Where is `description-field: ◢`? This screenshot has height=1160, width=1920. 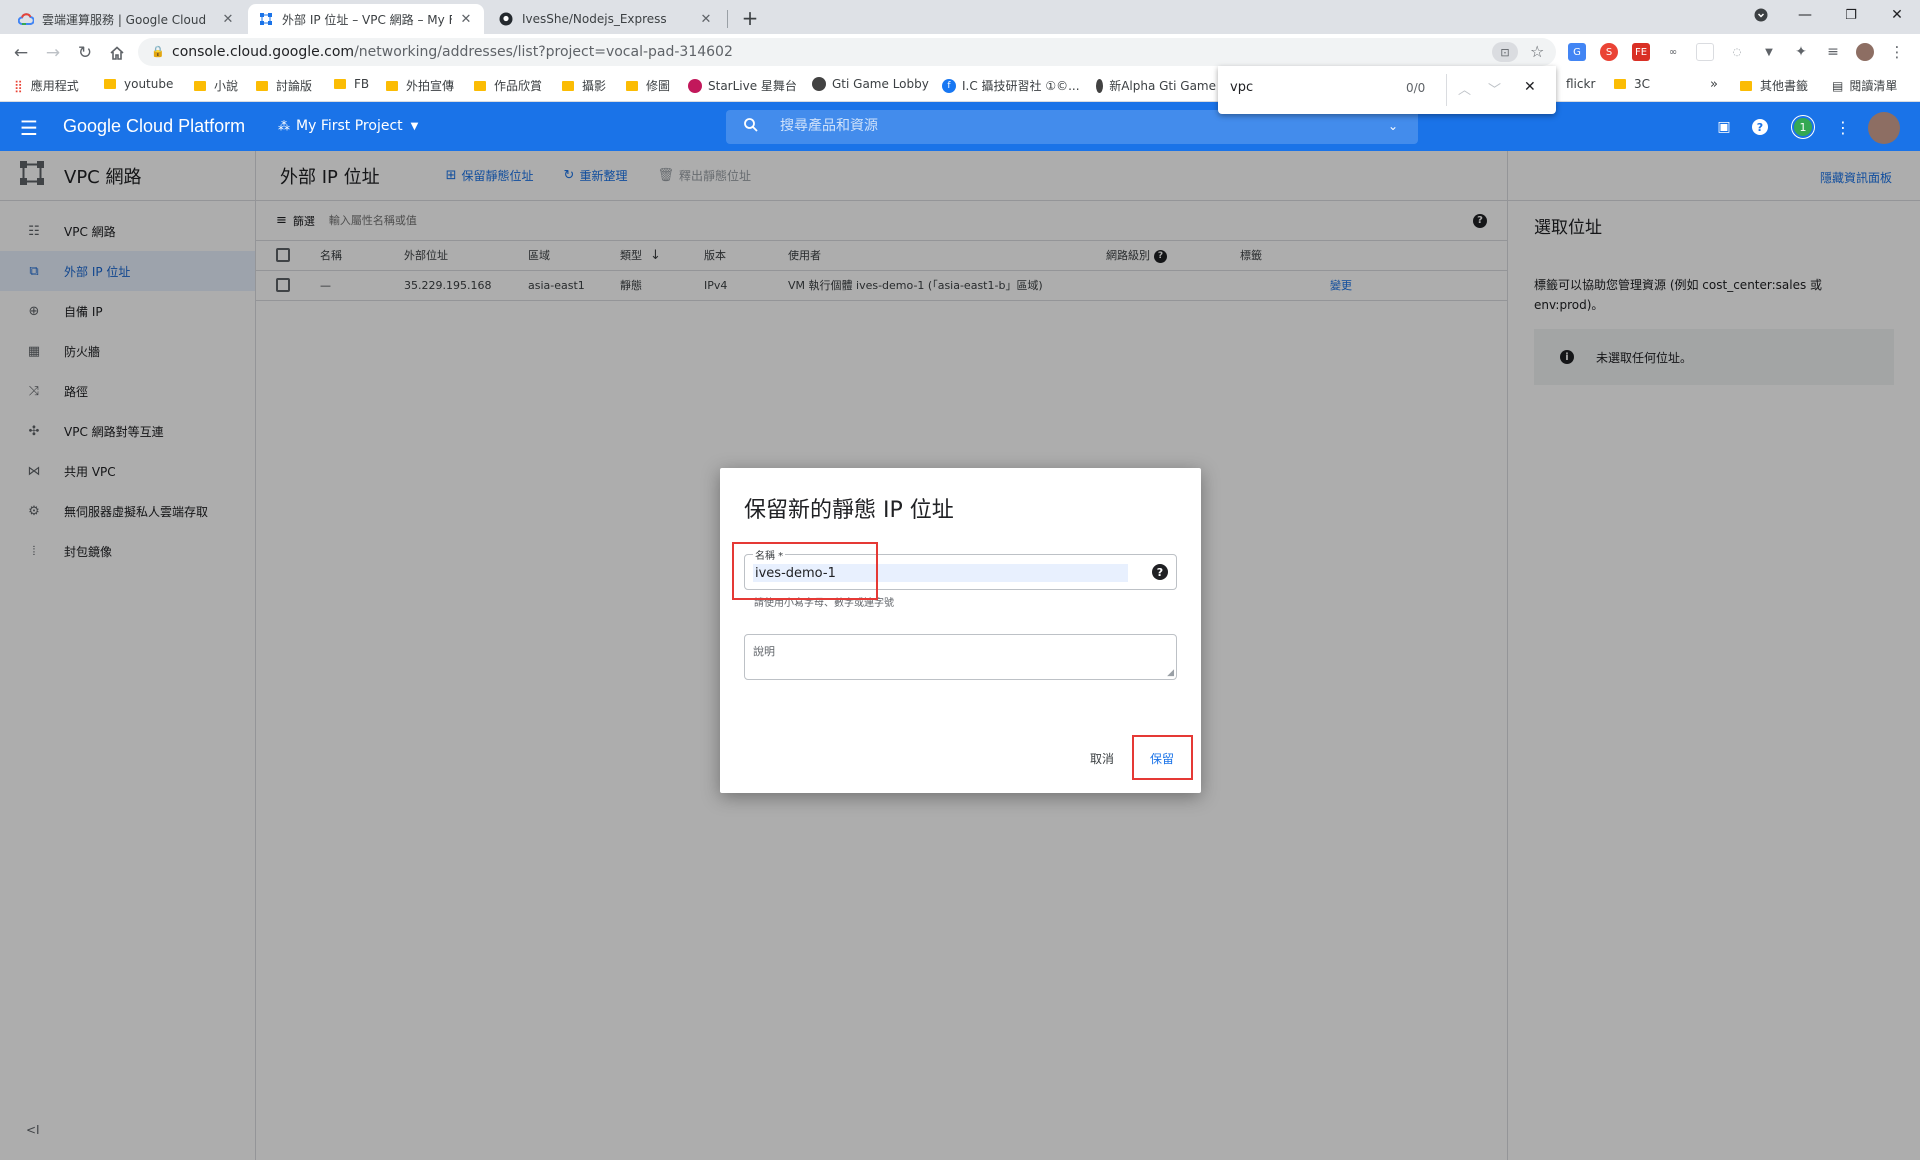 description-field: ◢ is located at coordinates (960, 657).